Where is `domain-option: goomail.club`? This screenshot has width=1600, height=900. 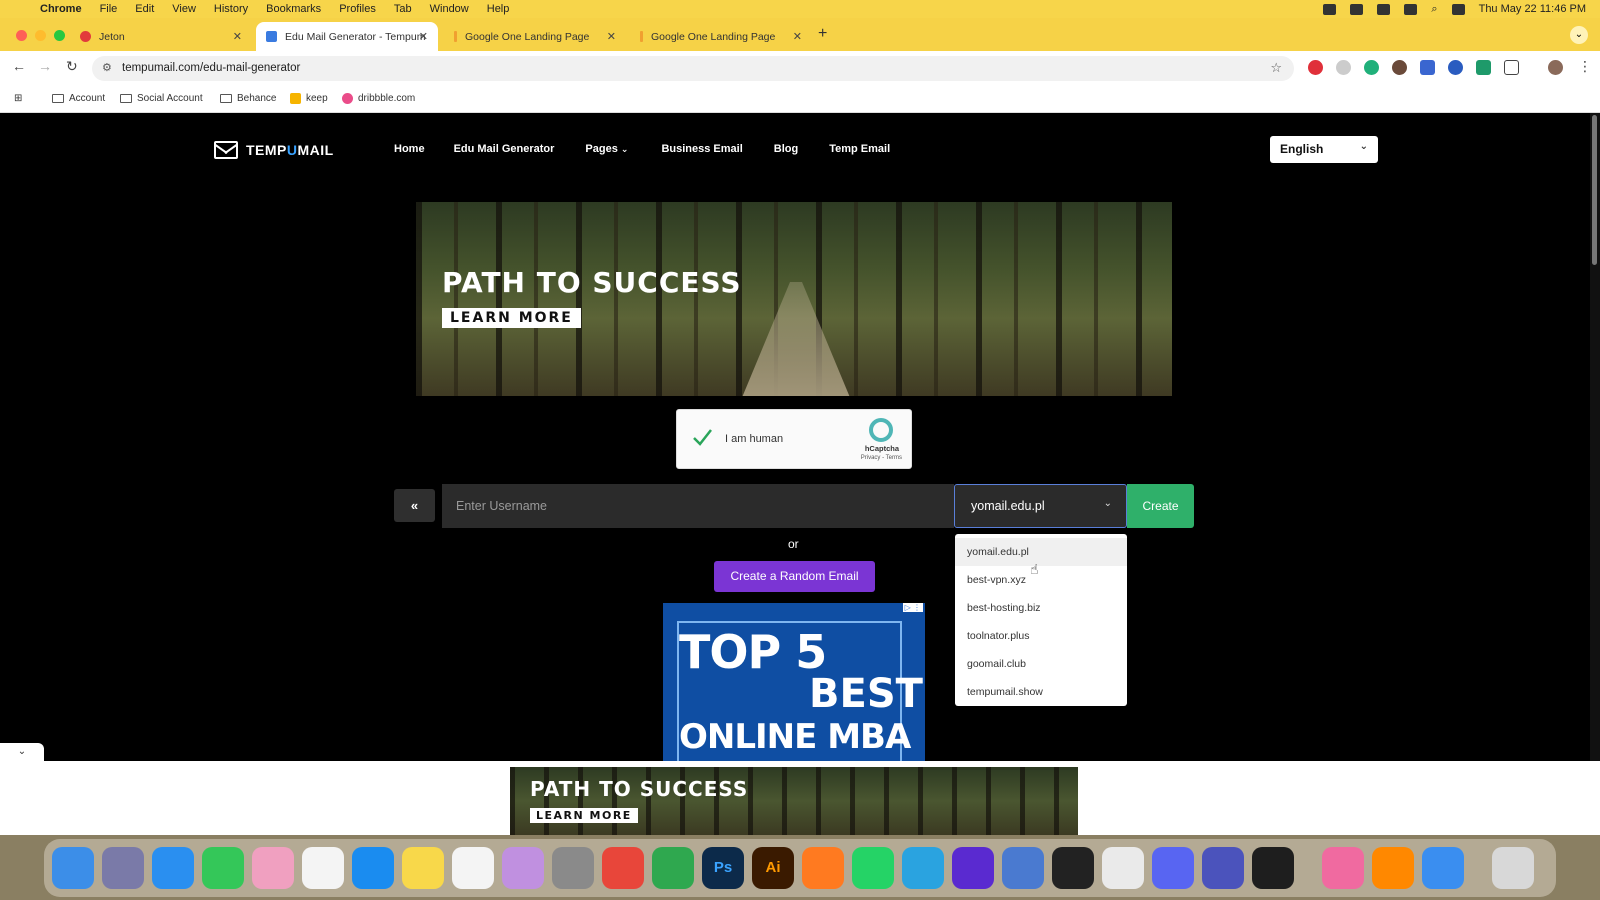 domain-option: goomail.club is located at coordinates (1041, 664).